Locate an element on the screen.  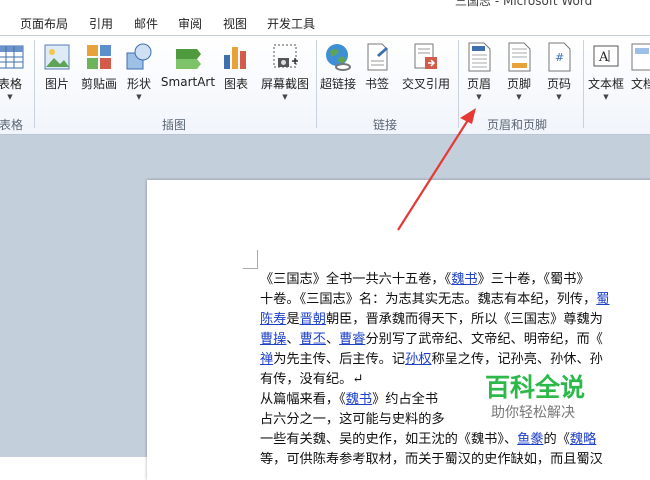
chart-button: 图表 is located at coordinates (236, 74).